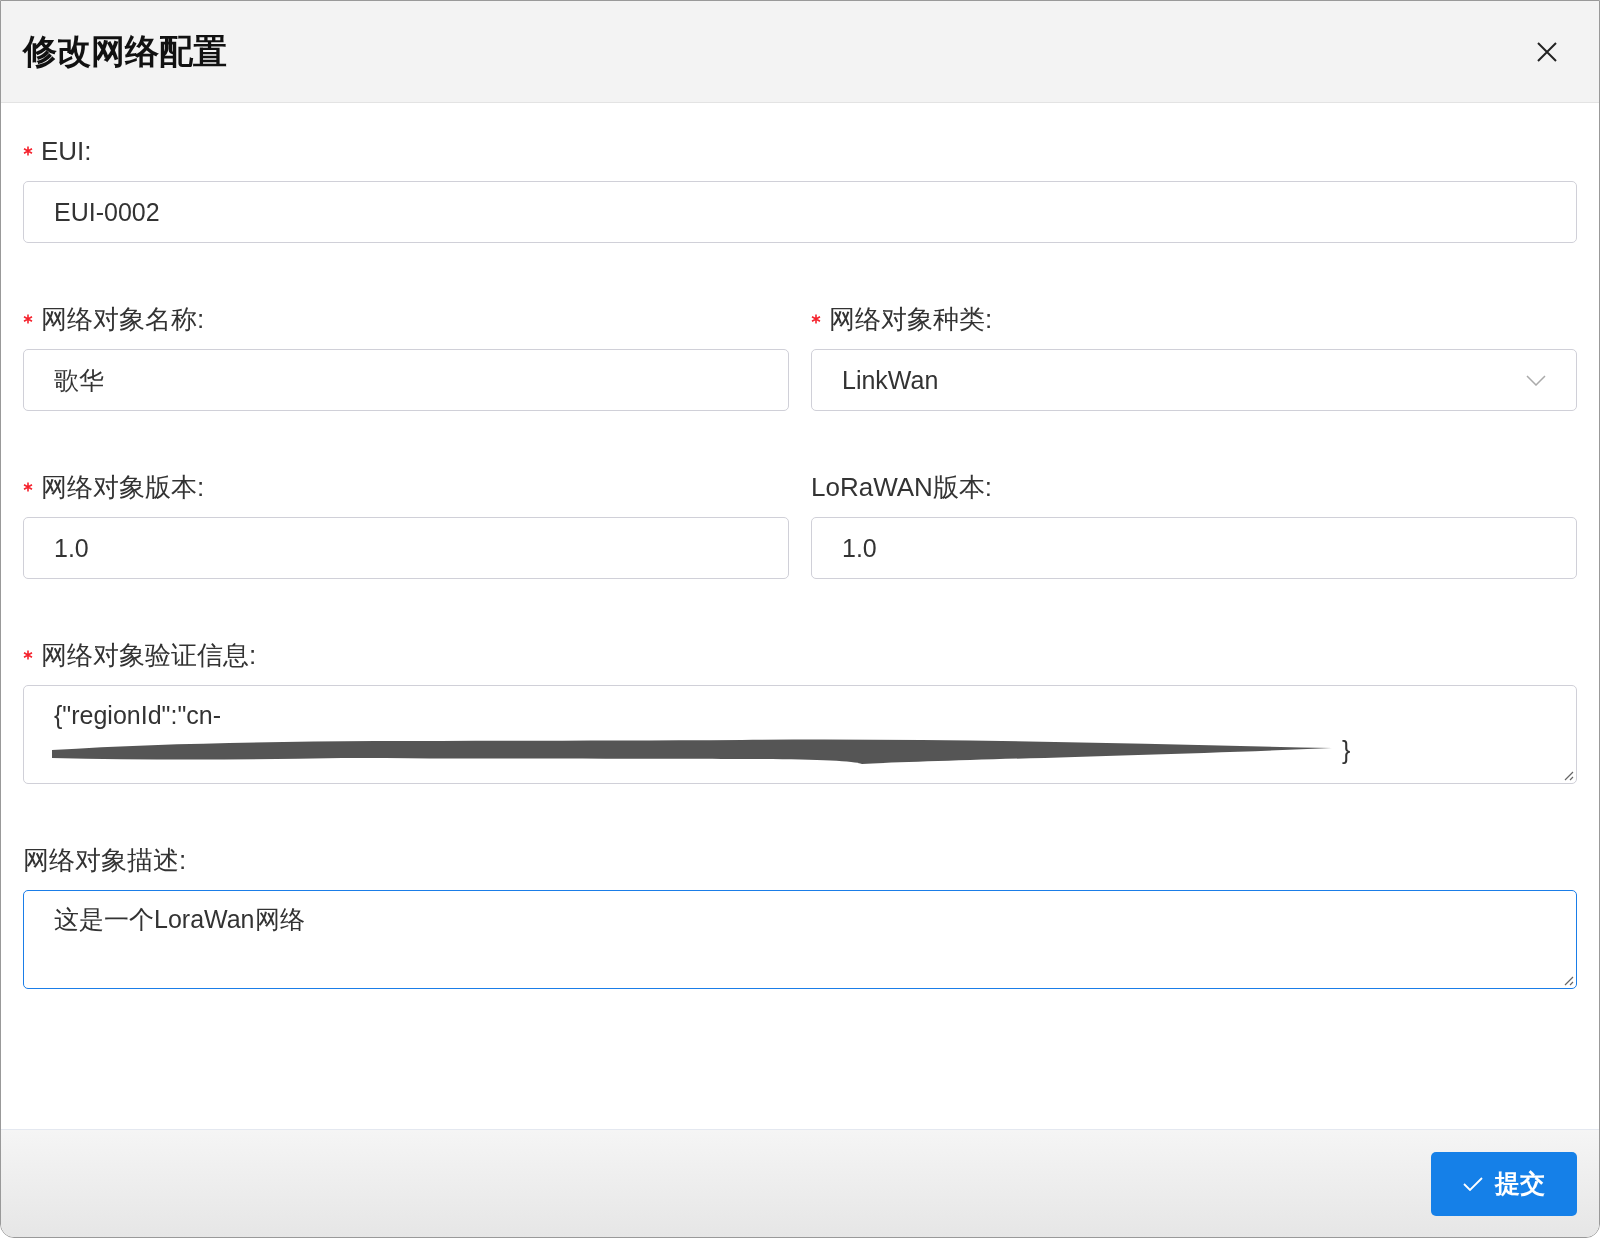 This screenshot has height=1242, width=1606. What do you see at coordinates (105, 860) in the screenshot?
I see `field-label: 网络对象描述:` at bounding box center [105, 860].